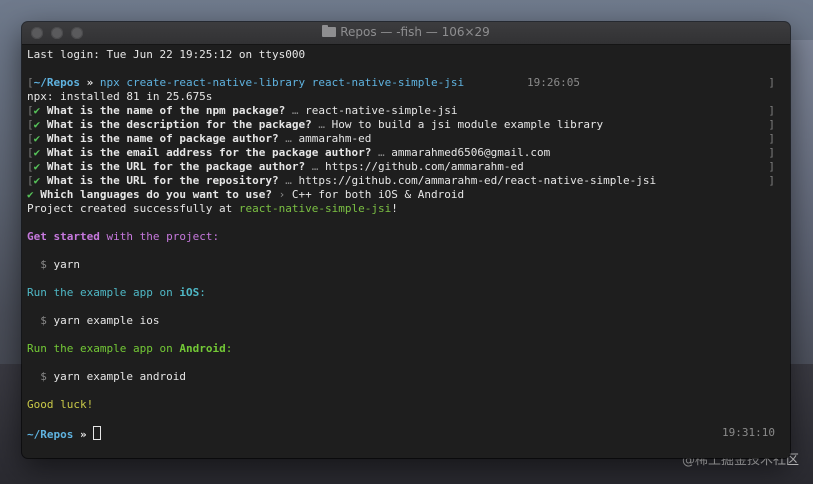 This screenshot has width=813, height=484. Describe the element at coordinates (156, 194) in the screenshot. I see `question-text: Which languages do you want to use?` at that location.